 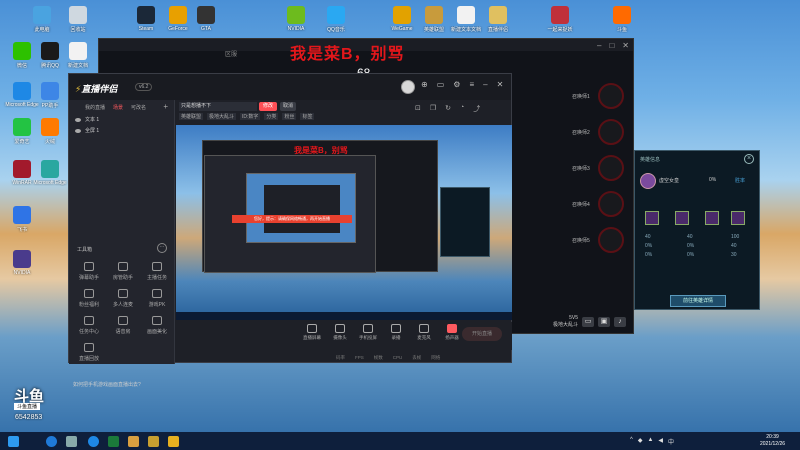 What do you see at coordinates (138, 109) in the screenshot?
I see `tab-rename: 可改名` at bounding box center [138, 109].